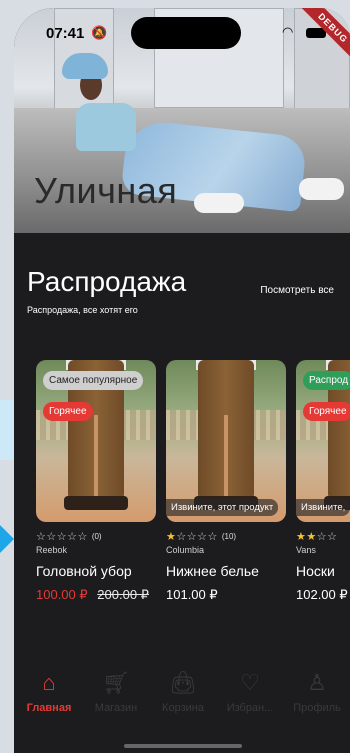 This screenshot has width=350, height=753. I want to click on tab-profile: ♙ Профиль, so click(316, 691).